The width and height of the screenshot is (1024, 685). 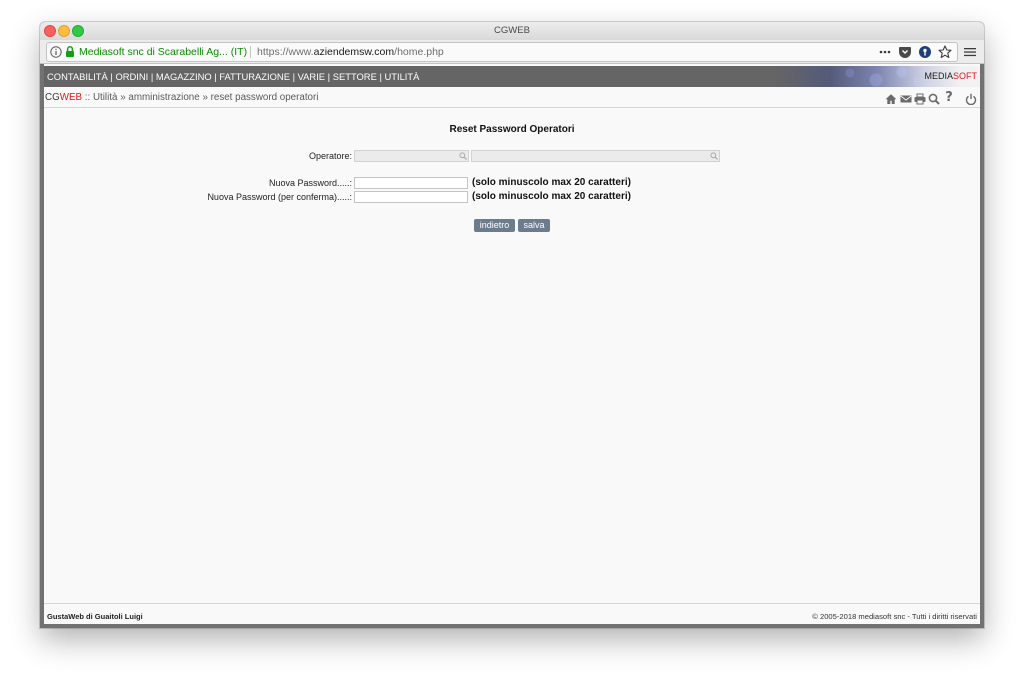 I want to click on minimize-window-button, so click(x=64, y=31).